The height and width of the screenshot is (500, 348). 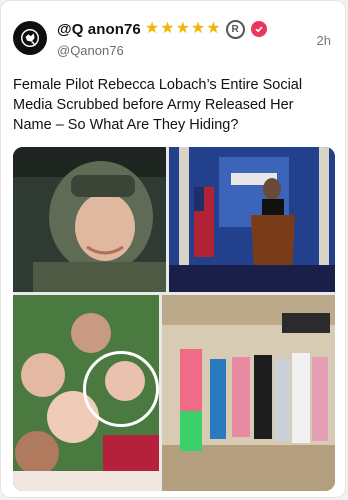 I want to click on verified-badge-icon, so click(x=258, y=29).